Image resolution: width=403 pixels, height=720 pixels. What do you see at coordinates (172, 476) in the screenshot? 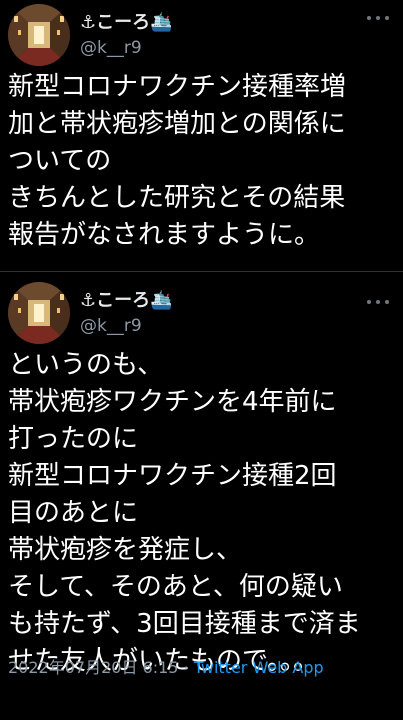
I see `tweet-text-line: 新型コロナワクチン接種2回` at bounding box center [172, 476].